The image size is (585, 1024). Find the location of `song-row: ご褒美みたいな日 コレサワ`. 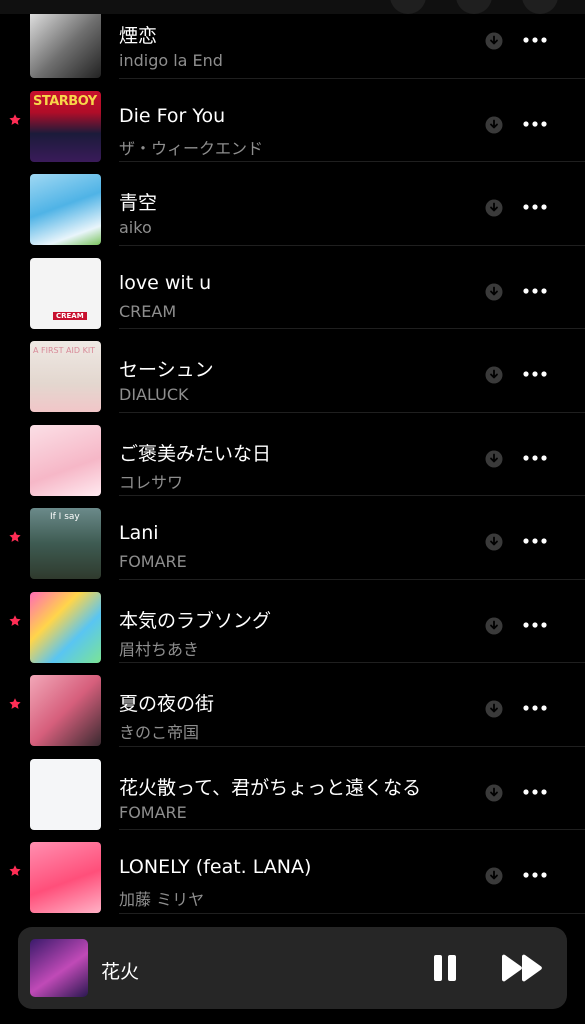

song-row: ご褒美みたいな日 コレサワ is located at coordinates (292, 454).